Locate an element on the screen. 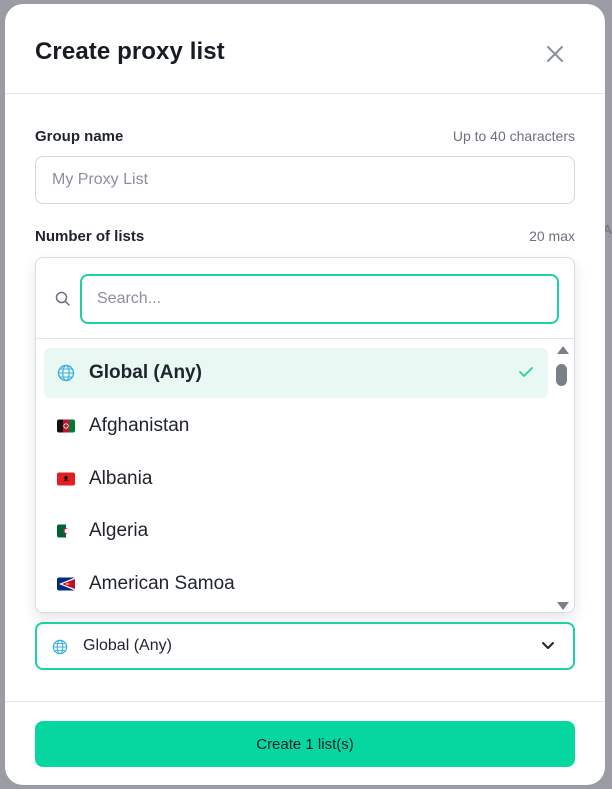 Image resolution: width=612 pixels, height=789 pixels. dropdown-search-input is located at coordinates (319, 299).